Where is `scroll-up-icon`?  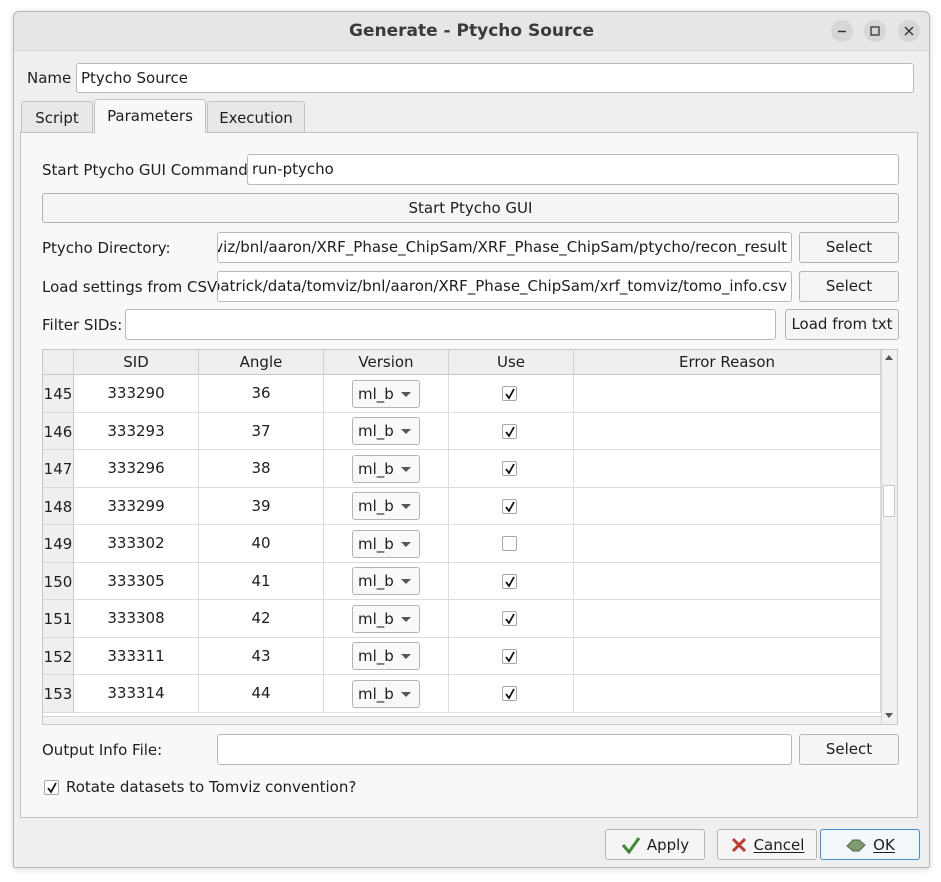 scroll-up-icon is located at coordinates (889, 358).